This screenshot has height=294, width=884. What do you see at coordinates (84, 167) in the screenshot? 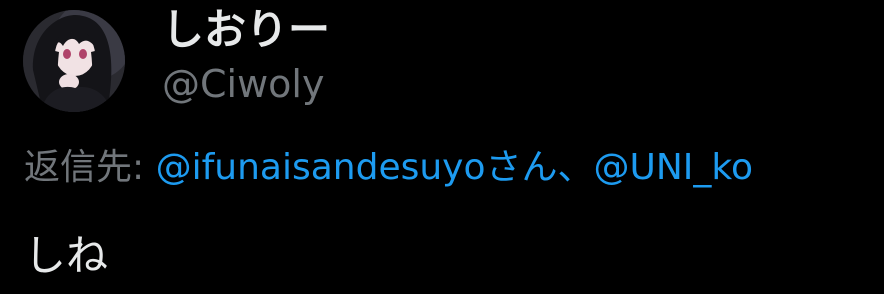
I see `reply-to-prefix: 返信先:` at bounding box center [84, 167].